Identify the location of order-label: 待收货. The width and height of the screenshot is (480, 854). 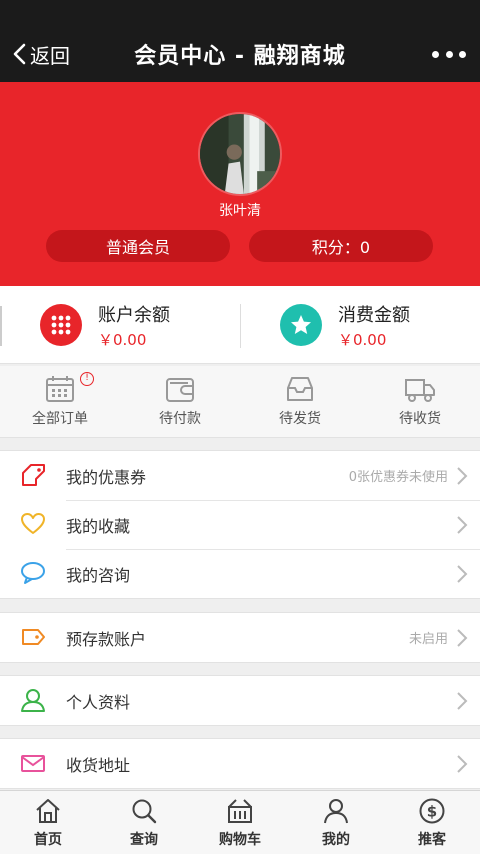
(420, 419).